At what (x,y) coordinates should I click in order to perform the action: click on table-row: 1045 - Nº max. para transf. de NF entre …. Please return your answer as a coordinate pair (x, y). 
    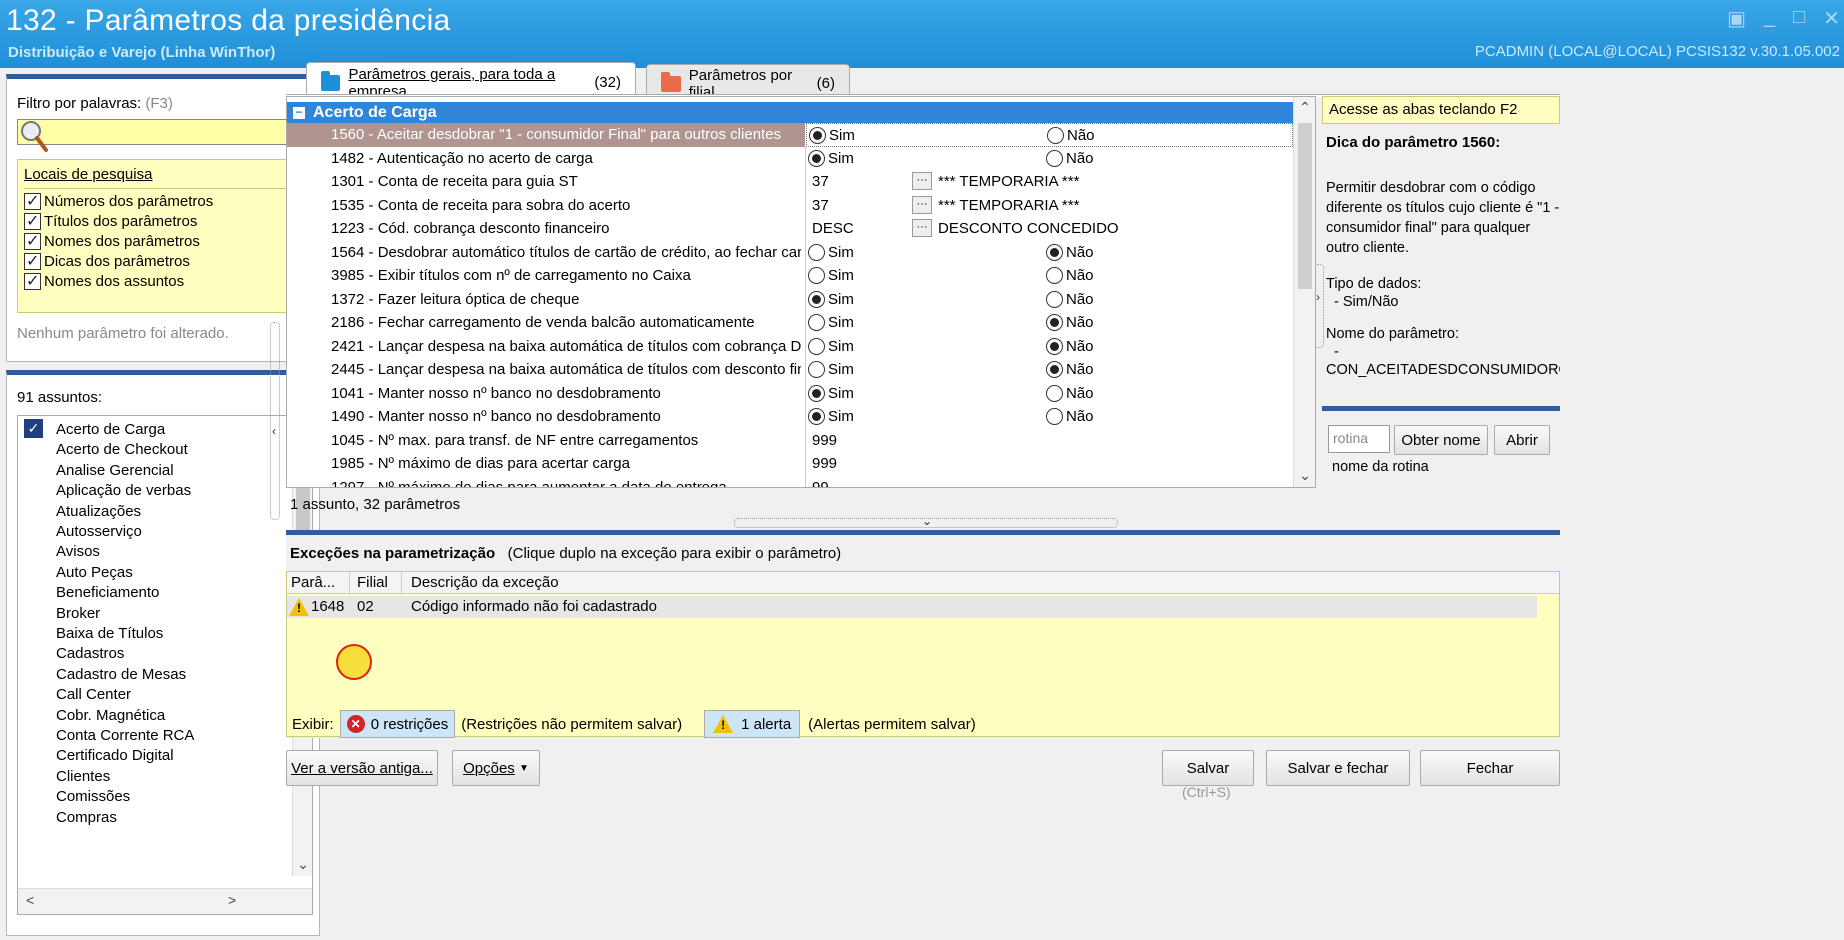
    Looking at the image, I should click on (790, 440).